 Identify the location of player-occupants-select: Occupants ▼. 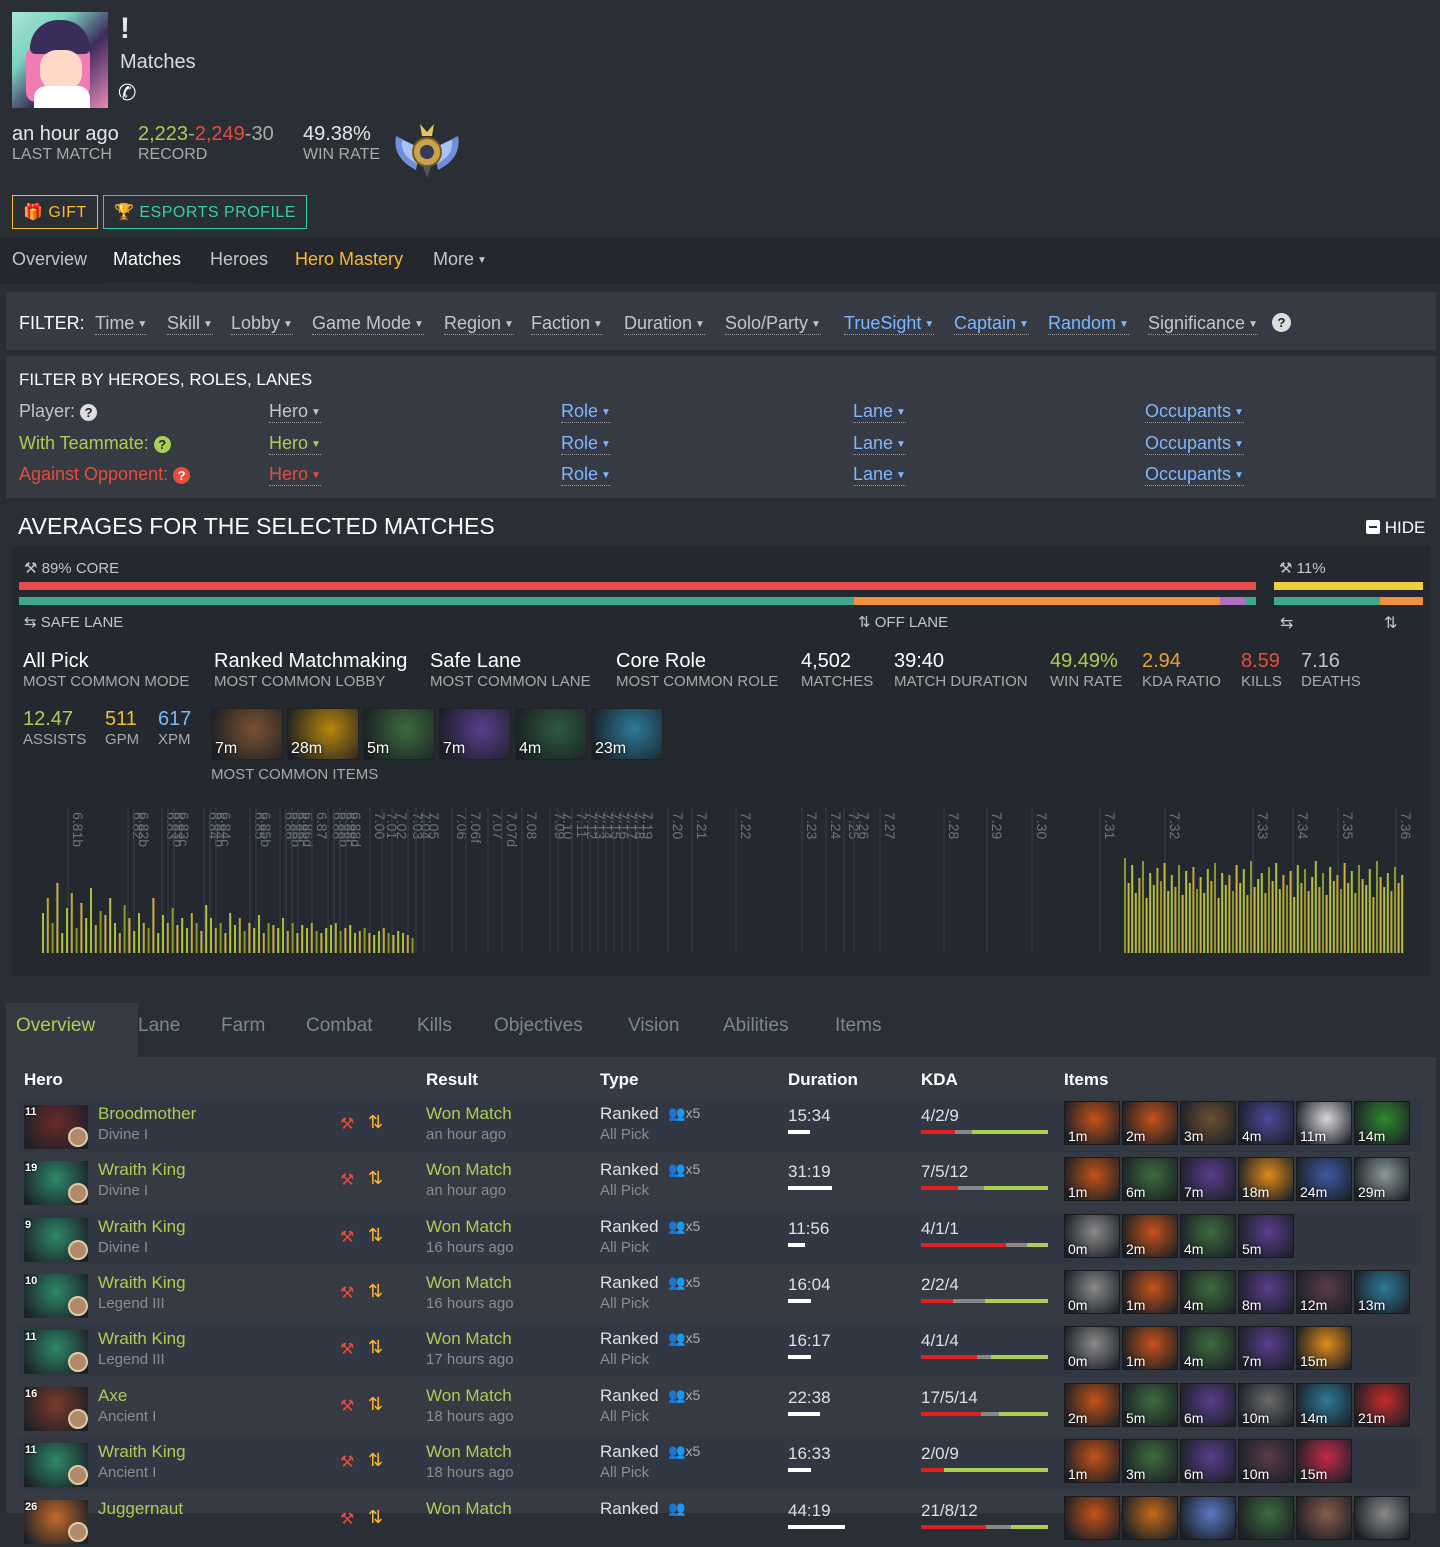
(1194, 412).